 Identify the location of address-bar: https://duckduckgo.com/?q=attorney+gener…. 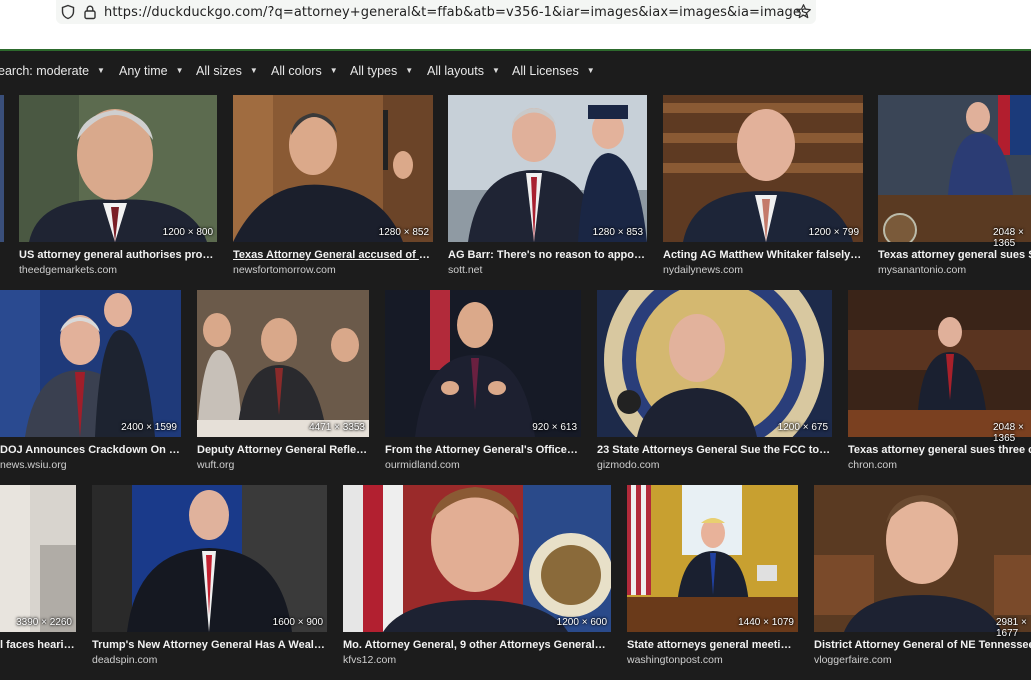
(436, 12).